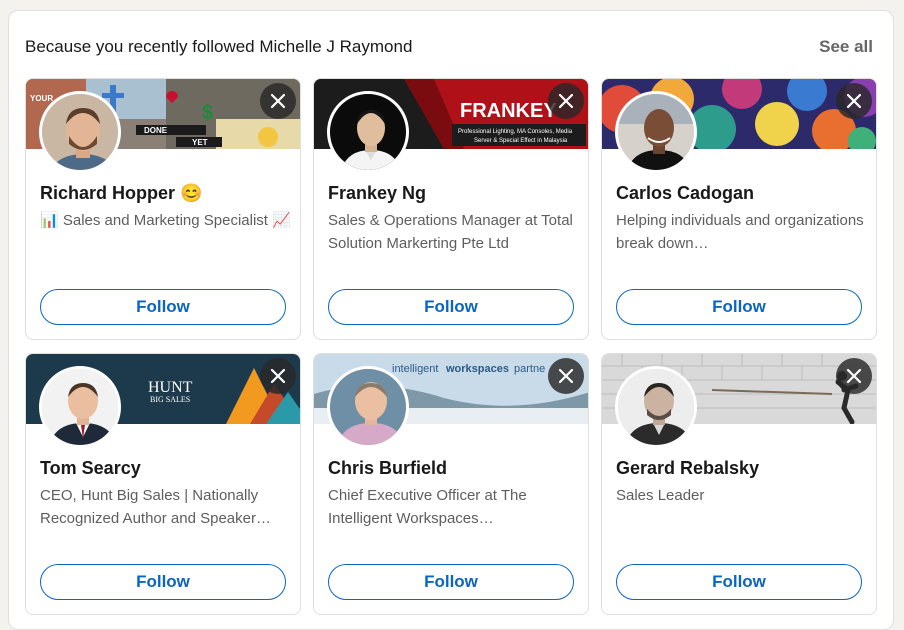 The image size is (904, 630). What do you see at coordinates (165, 220) in the screenshot?
I see `profile-headline: 📊 Sales and Marketing Specialist 📈` at bounding box center [165, 220].